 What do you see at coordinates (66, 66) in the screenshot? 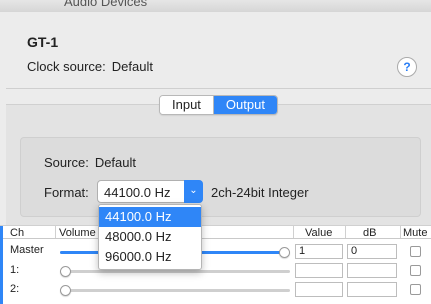
I see `clock-source-label: Clock source:` at bounding box center [66, 66].